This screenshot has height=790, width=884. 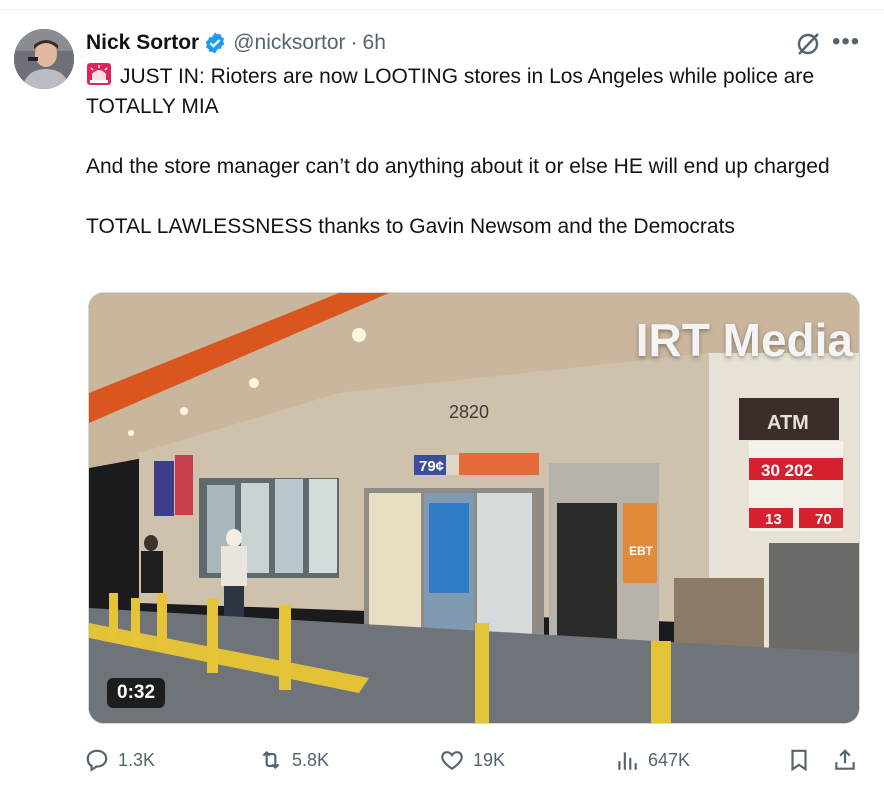 I want to click on like-count: 19K, so click(x=489, y=759).